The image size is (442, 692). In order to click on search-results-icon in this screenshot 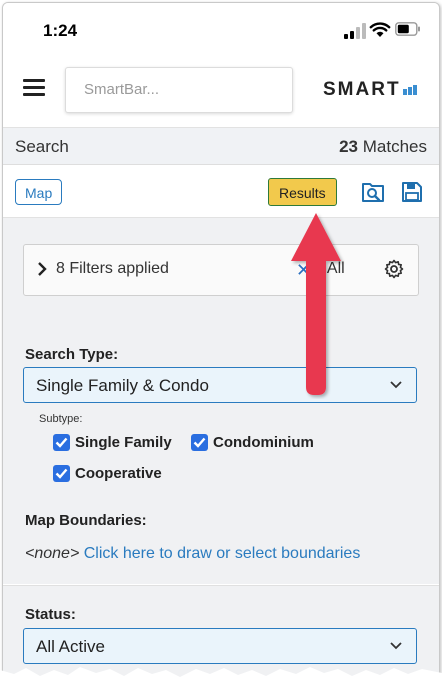, I will do `click(373, 192)`.